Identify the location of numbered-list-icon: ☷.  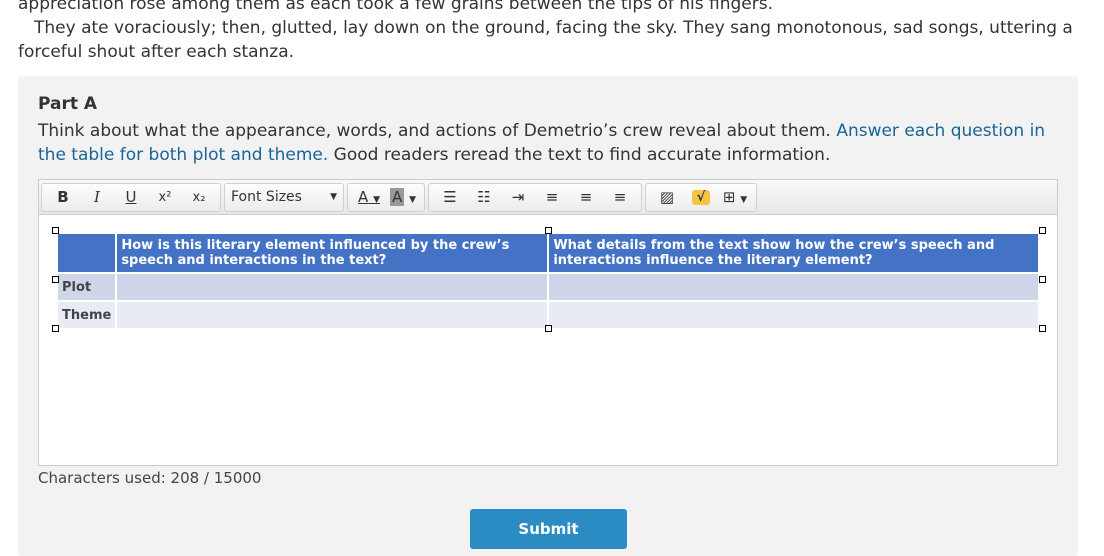
(484, 197).